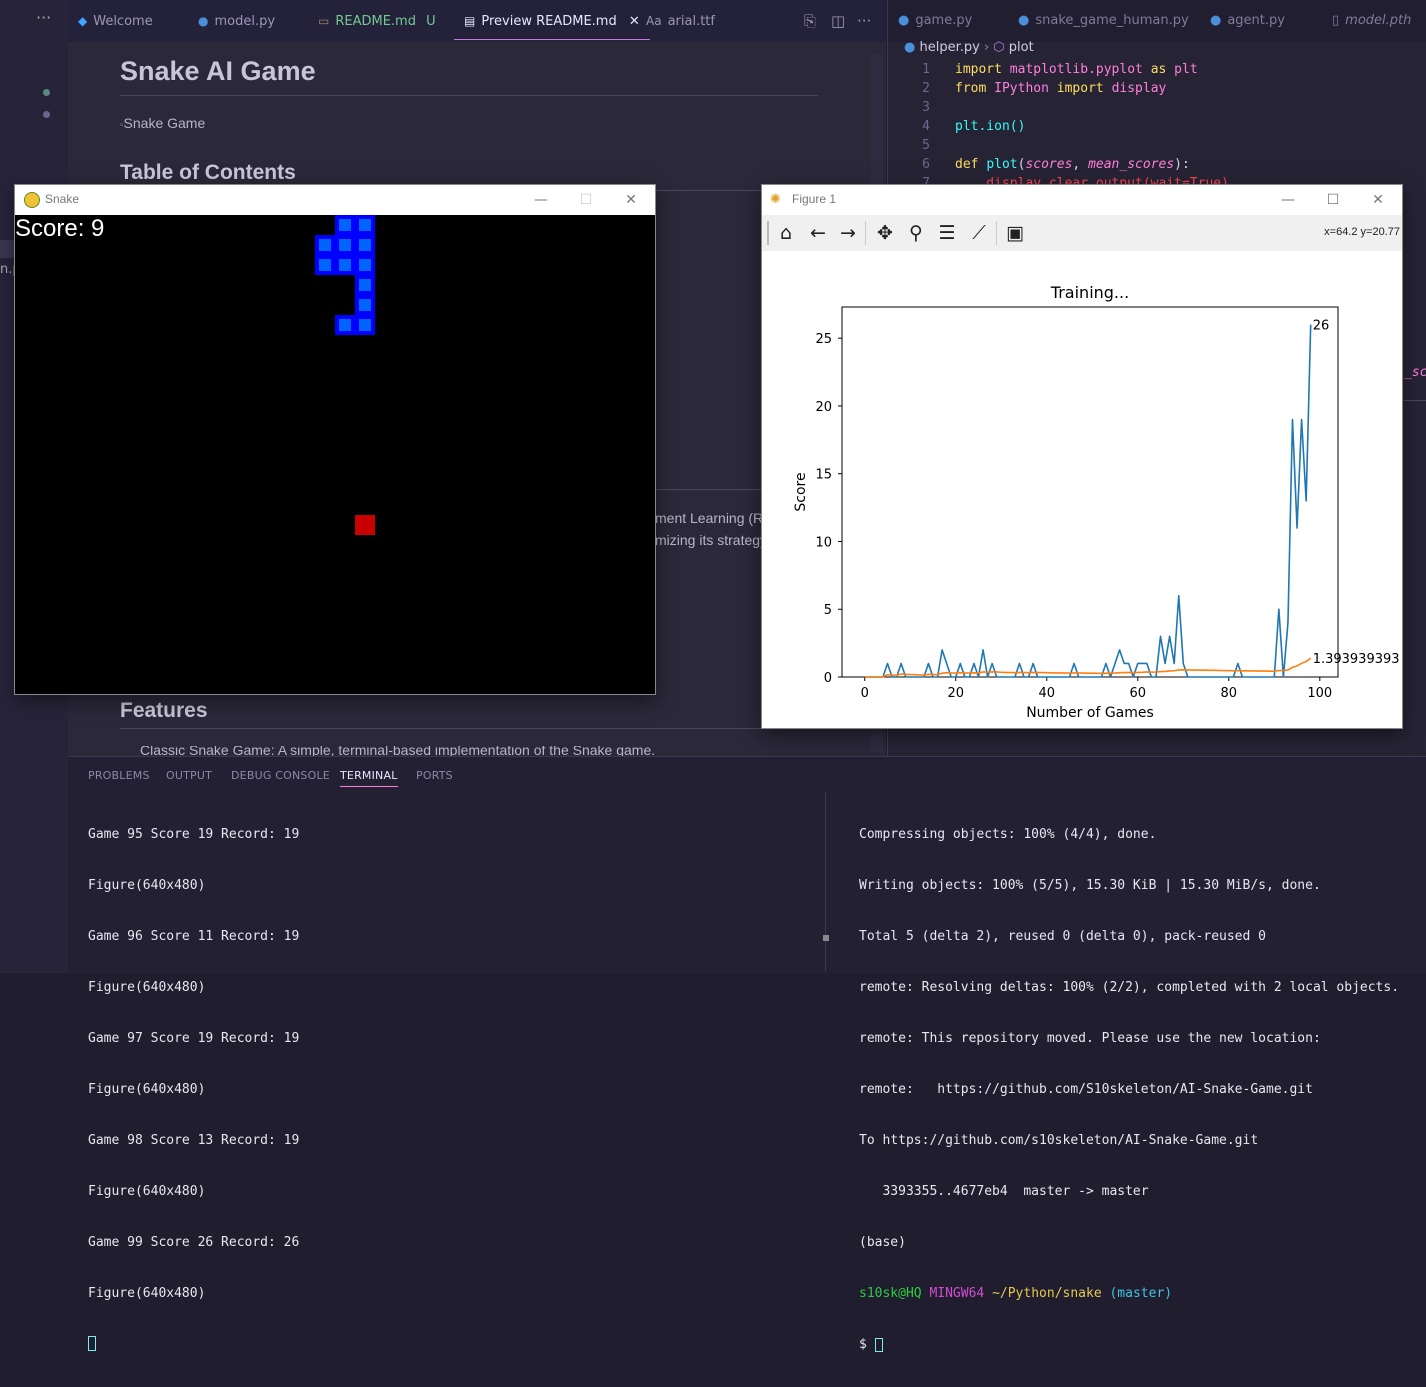 This screenshot has height=1387, width=1426. Describe the element at coordinates (1356, 659) in the screenshot. I see `last-mean-score-label: 1.393939393` at that location.